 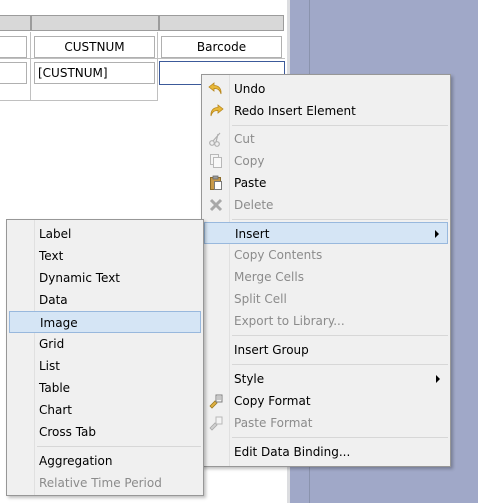 What do you see at coordinates (273, 423) in the screenshot?
I see `menu-item-label: Paste Format` at bounding box center [273, 423].